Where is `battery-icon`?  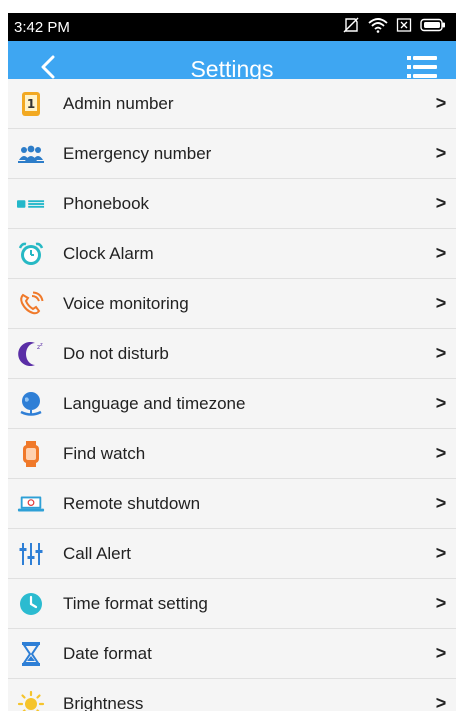
battery-icon is located at coordinates (433, 27).